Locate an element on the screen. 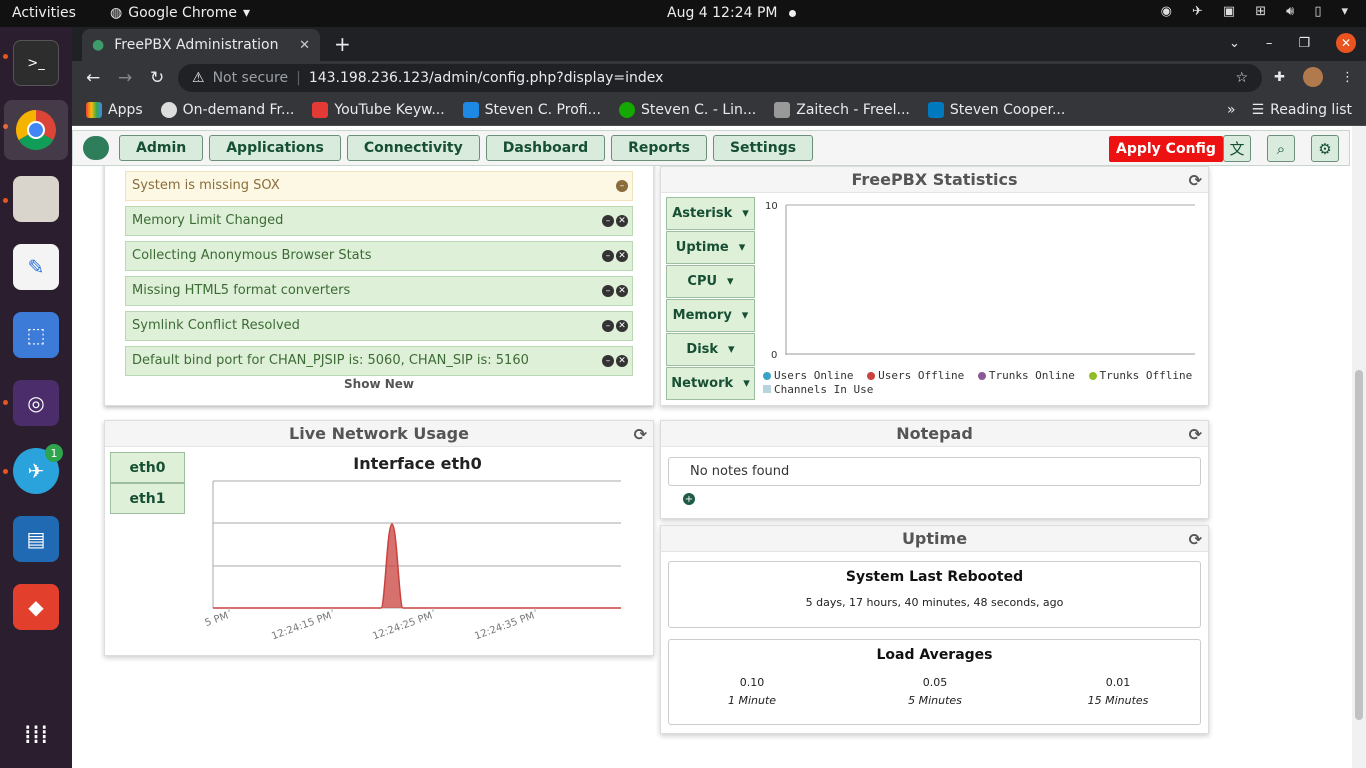 The image size is (1366, 768). notice-item: Symlink Conflict Resolved – ✕ is located at coordinates (379, 326).